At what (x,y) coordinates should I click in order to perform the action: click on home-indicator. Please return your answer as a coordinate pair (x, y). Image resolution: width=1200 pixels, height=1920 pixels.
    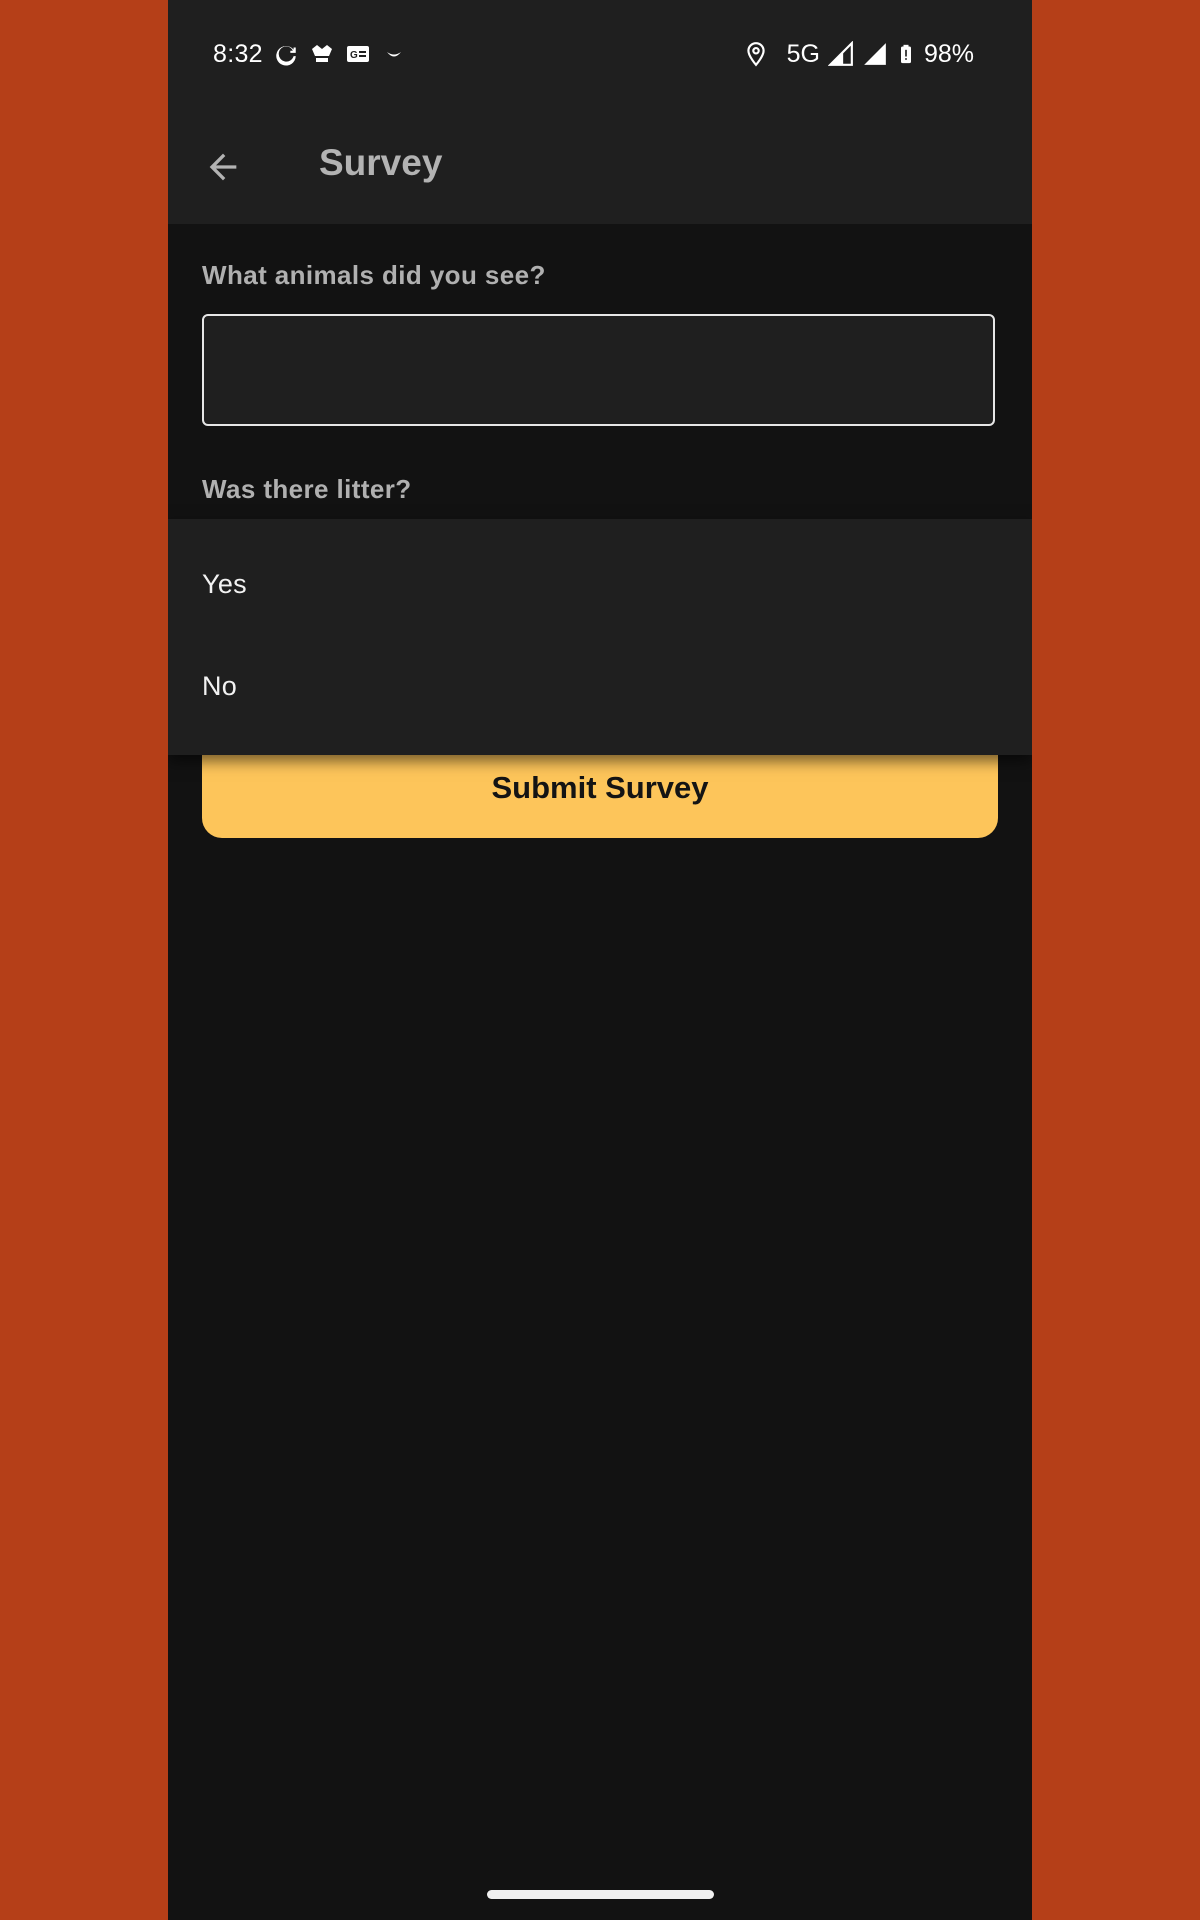
    Looking at the image, I should click on (600, 1894).